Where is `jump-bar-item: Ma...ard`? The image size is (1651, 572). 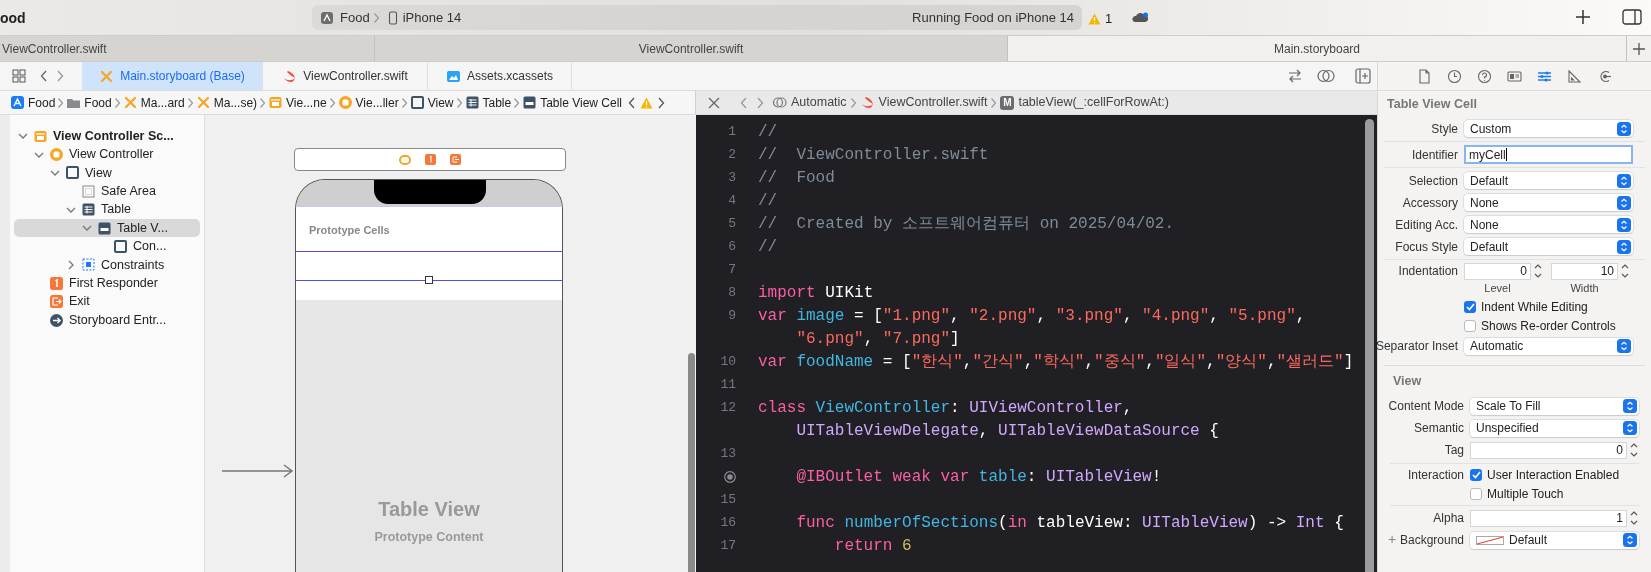 jump-bar-item: Ma...ard is located at coordinates (153, 102).